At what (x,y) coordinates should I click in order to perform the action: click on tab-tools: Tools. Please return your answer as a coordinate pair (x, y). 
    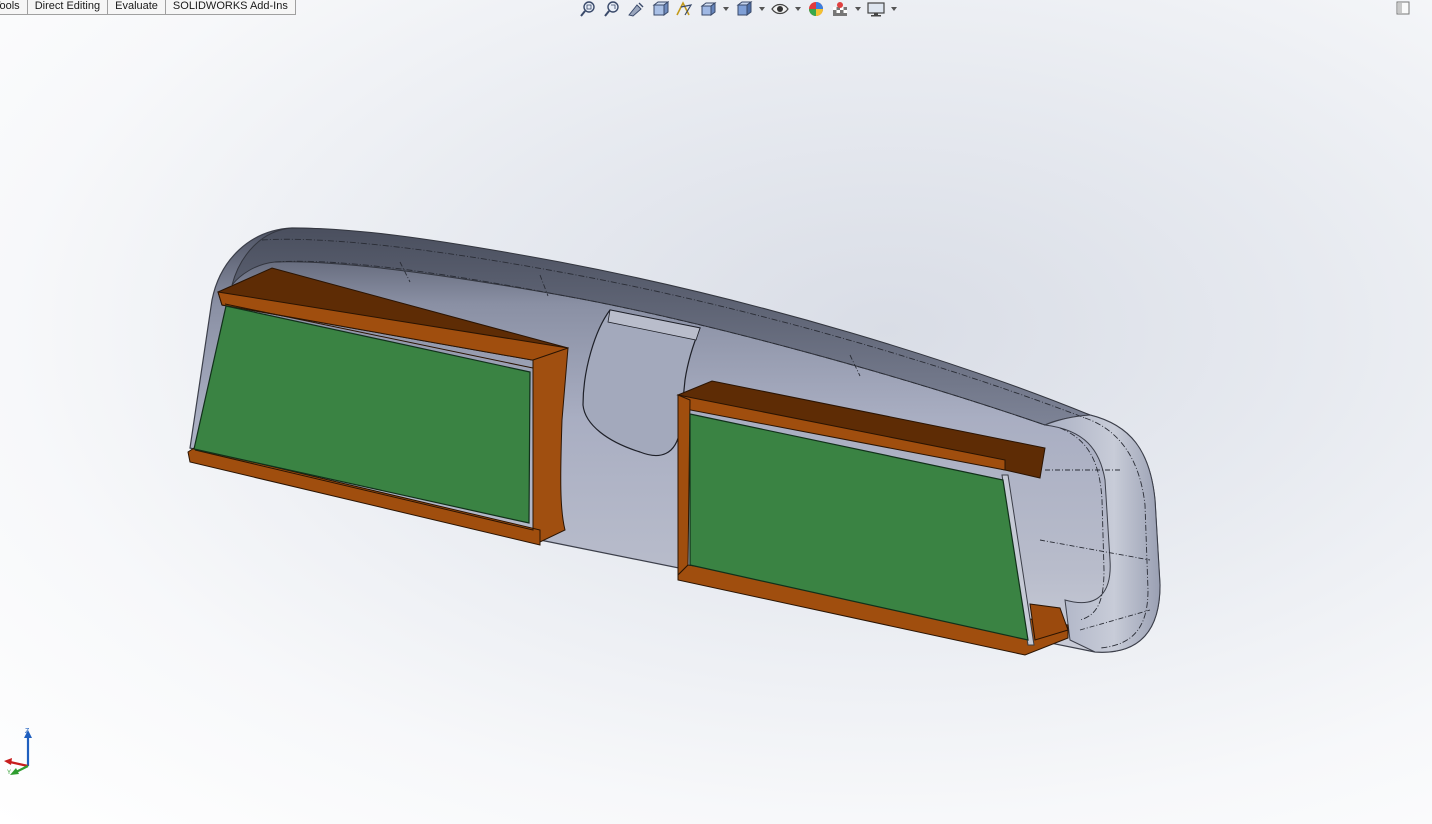
    Looking at the image, I should click on (14, 7).